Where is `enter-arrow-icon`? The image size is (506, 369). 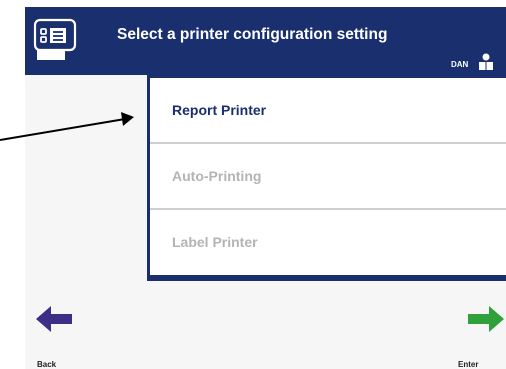
enter-arrow-icon is located at coordinates (486, 319).